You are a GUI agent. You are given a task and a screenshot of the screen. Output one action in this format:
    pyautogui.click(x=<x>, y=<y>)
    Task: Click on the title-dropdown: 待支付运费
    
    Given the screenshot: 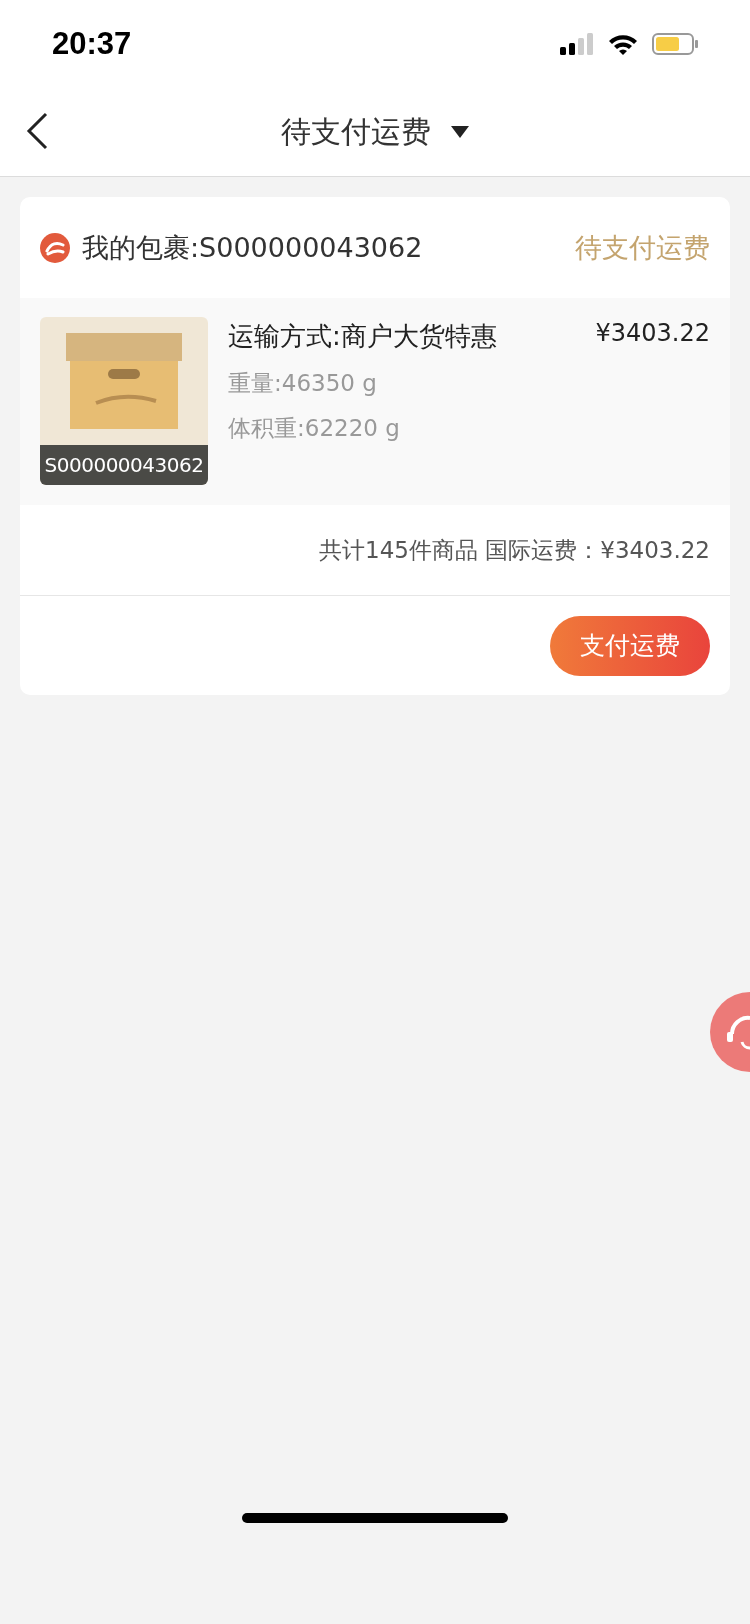 What is the action you would take?
    pyautogui.click(x=375, y=132)
    